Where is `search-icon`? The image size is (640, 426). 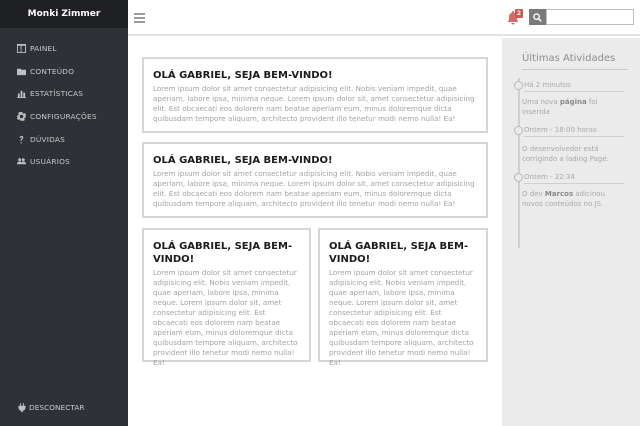 search-icon is located at coordinates (537, 17).